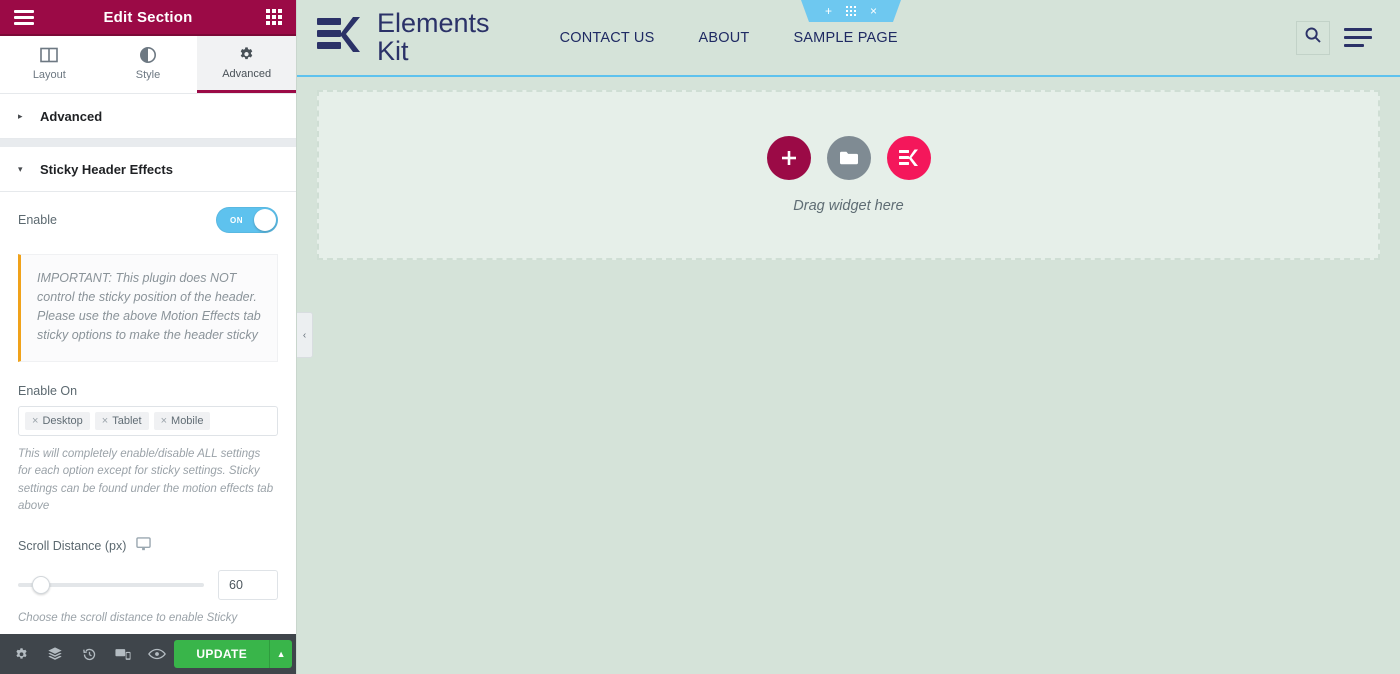 Image resolution: width=1400 pixels, height=674 pixels. Describe the element at coordinates (37, 220) in the screenshot. I see `enable-label: Enable` at that location.